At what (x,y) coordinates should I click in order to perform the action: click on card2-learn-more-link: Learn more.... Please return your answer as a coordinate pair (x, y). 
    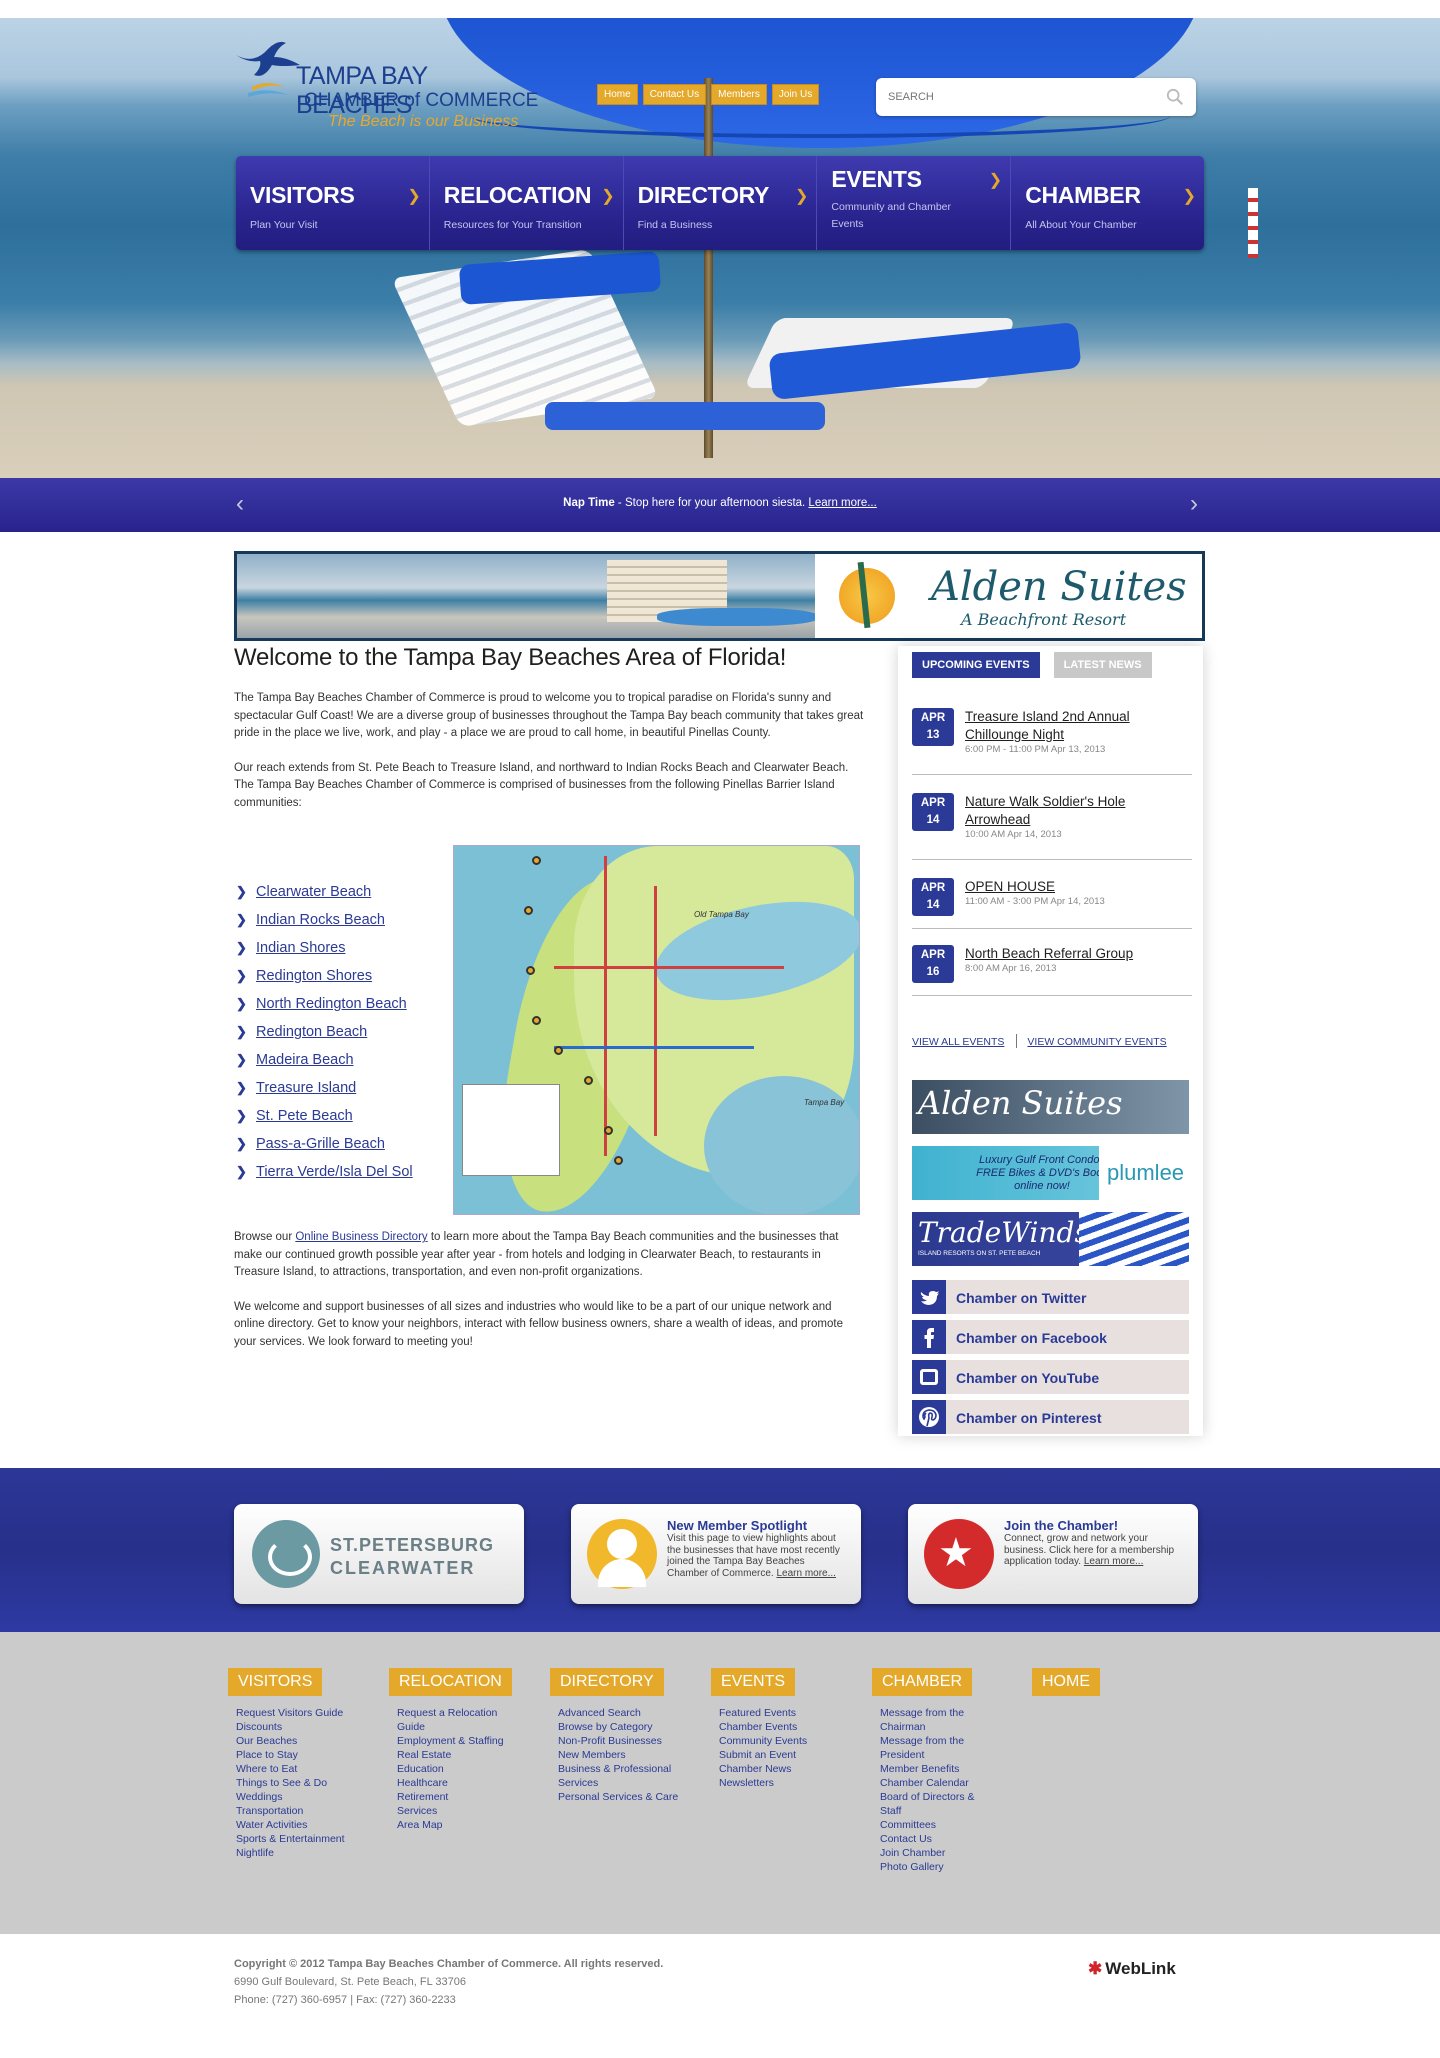
    Looking at the image, I should click on (805, 1573).